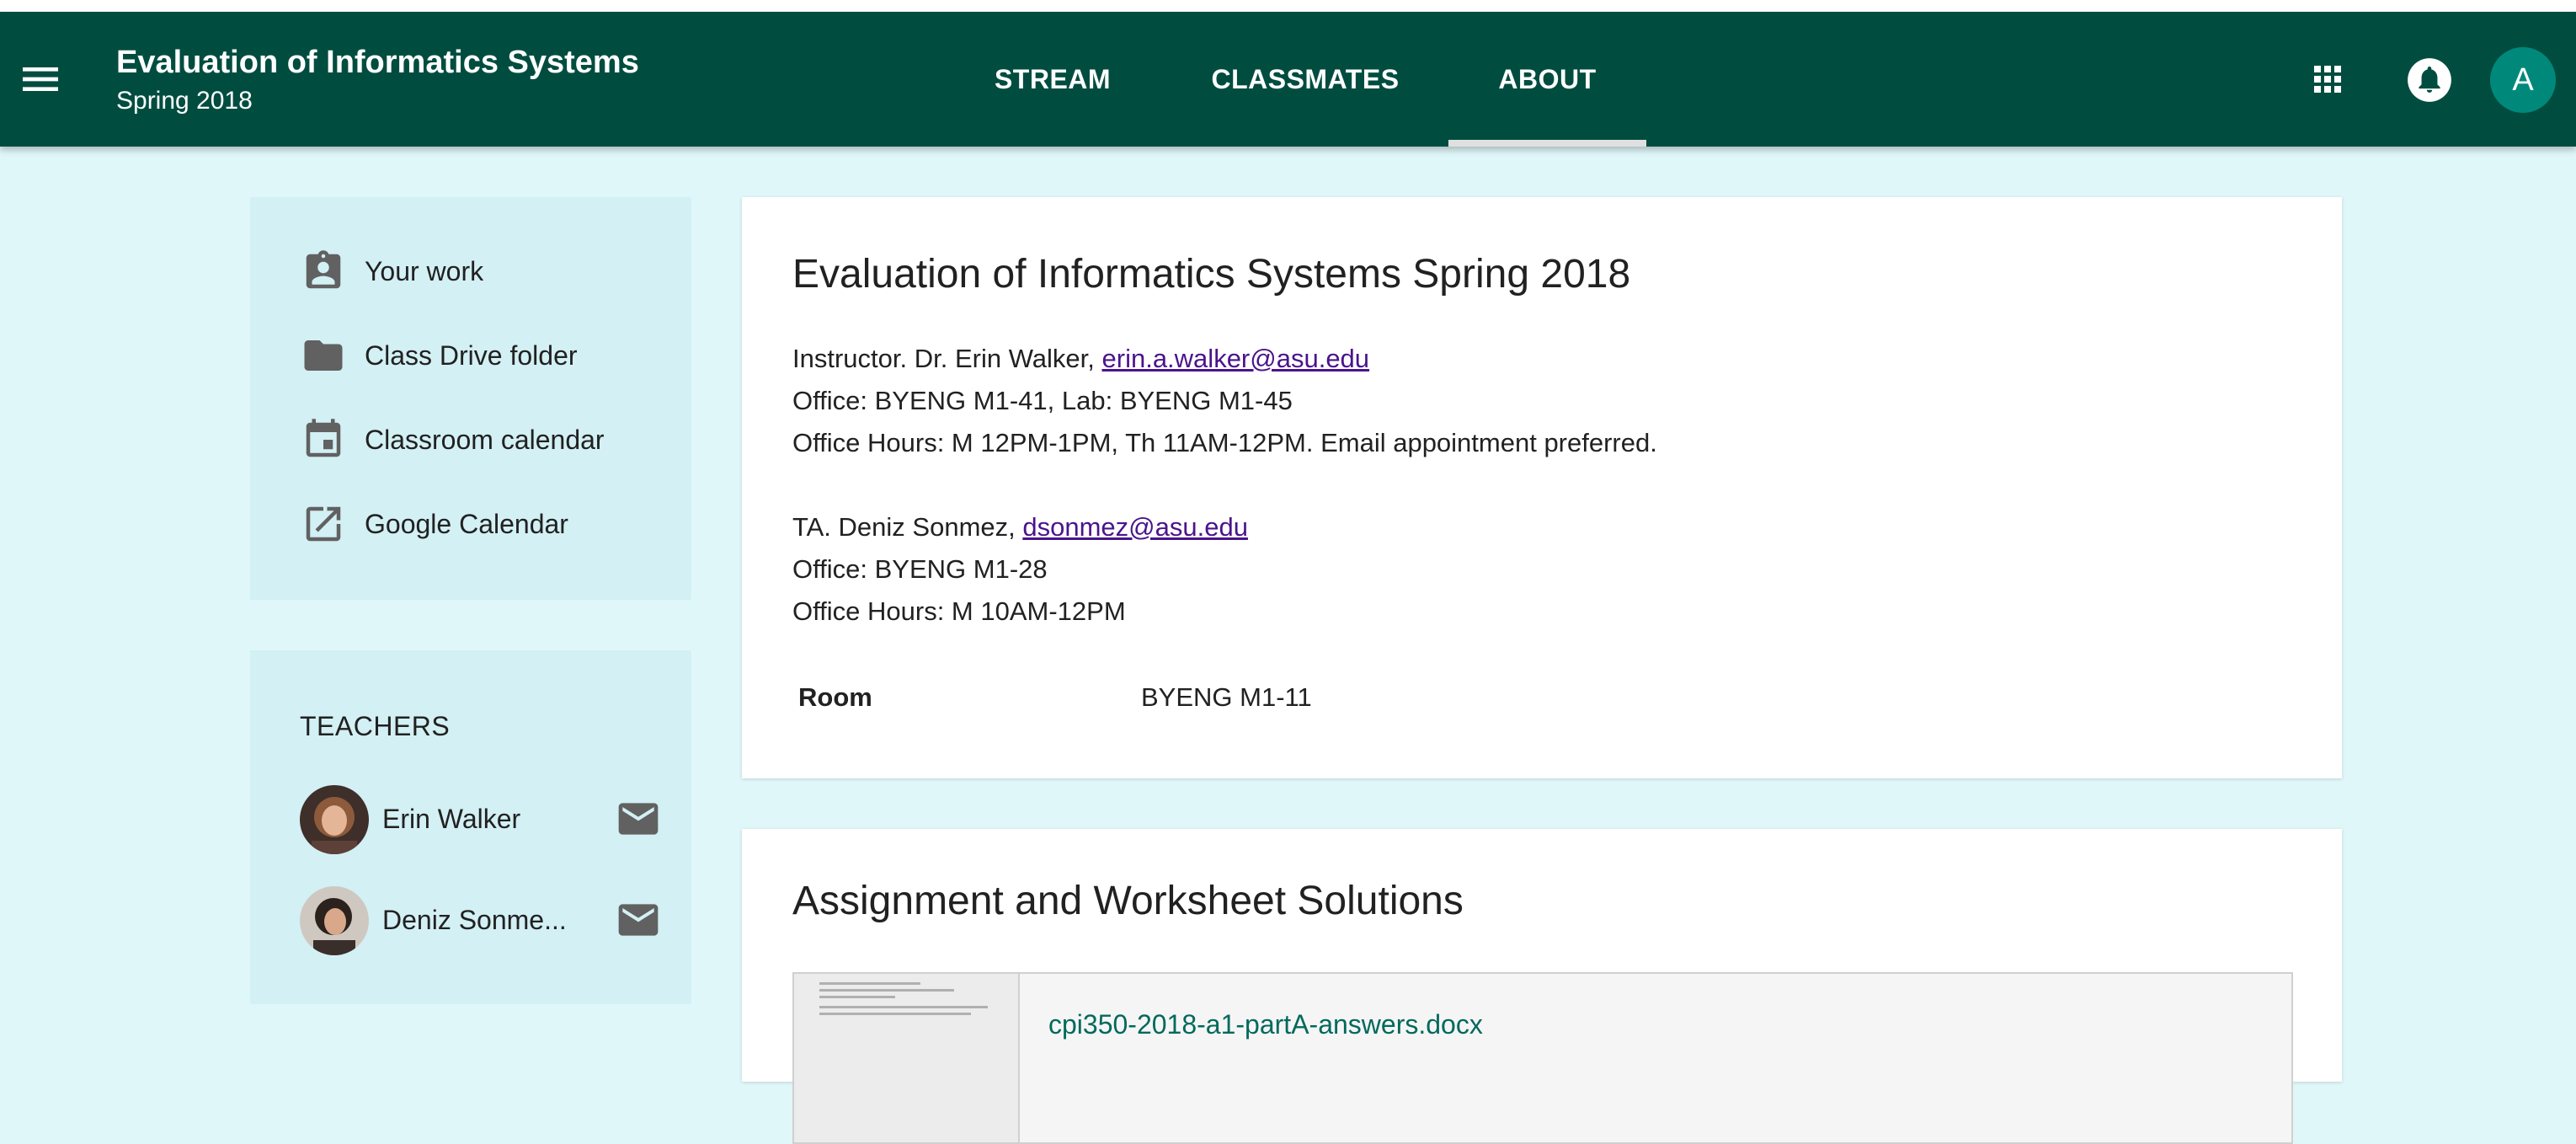  What do you see at coordinates (323, 269) in the screenshot?
I see `assignment-ind-icon` at bounding box center [323, 269].